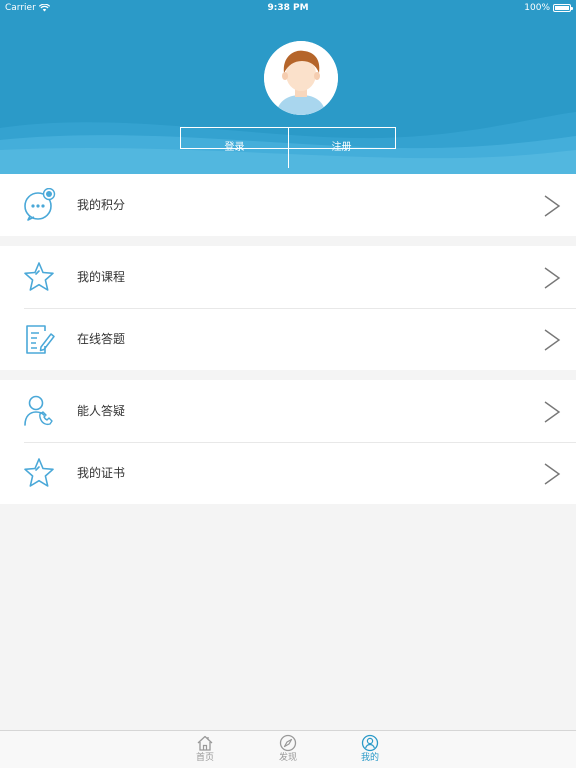  I want to click on user-icon, so click(370, 743).